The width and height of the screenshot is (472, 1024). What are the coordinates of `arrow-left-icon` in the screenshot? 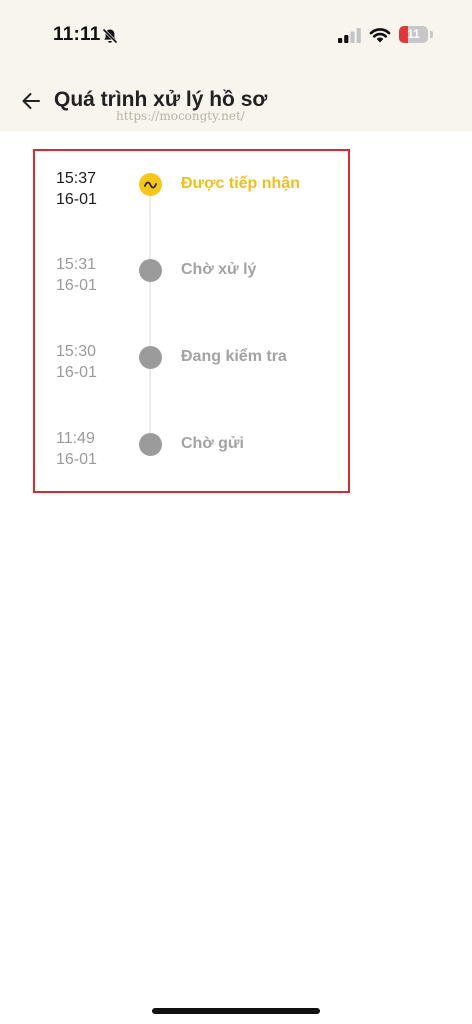 It's located at (31, 101).